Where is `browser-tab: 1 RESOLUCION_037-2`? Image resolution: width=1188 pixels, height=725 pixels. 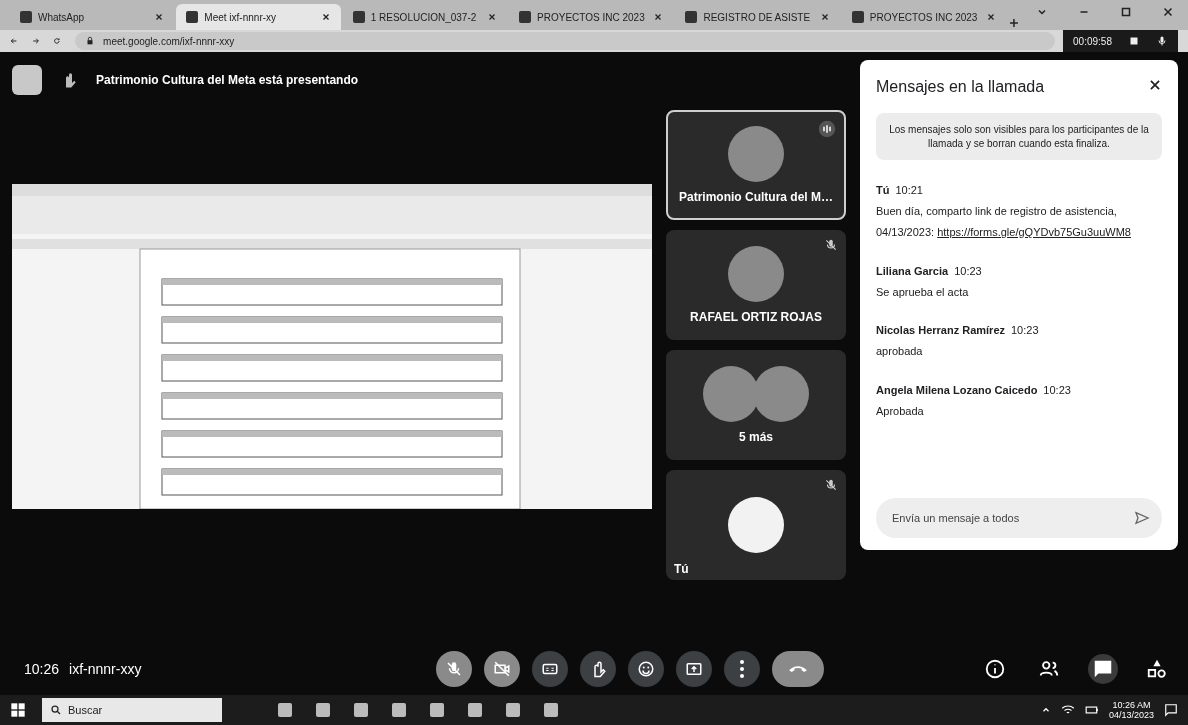
browser-tab: 1 RESOLUCION_037-2 is located at coordinates (425, 17).